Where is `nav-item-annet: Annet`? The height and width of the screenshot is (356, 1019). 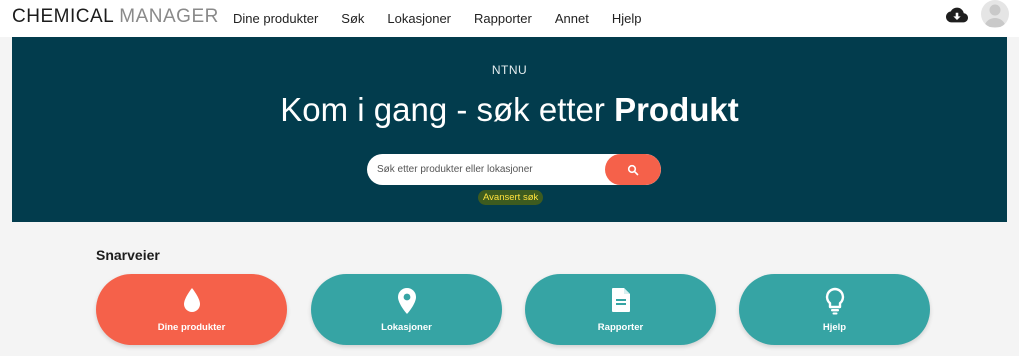
nav-item-annet: Annet is located at coordinates (572, 18).